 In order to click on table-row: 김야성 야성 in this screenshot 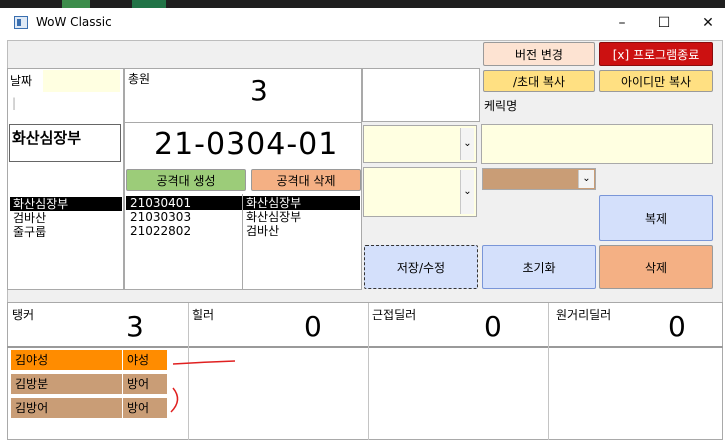, I will do `click(89, 360)`.